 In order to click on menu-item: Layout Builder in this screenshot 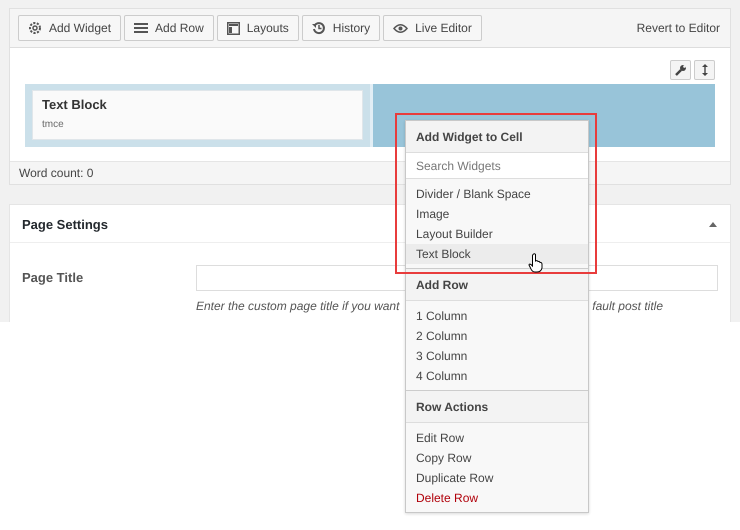, I will do `click(497, 234)`.